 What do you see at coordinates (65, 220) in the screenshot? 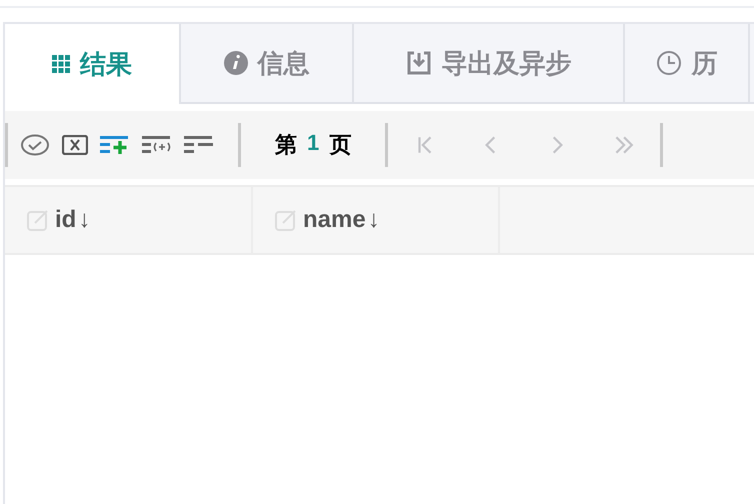
I see `column-header: id` at bounding box center [65, 220].